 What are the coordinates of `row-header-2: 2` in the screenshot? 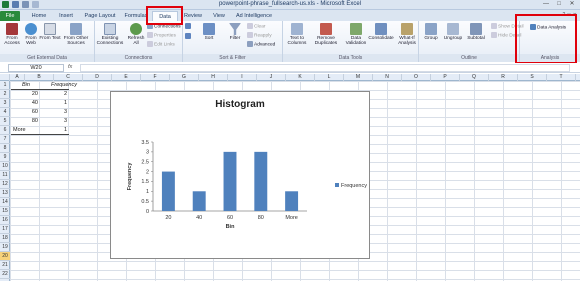 It's located at (5, 94).